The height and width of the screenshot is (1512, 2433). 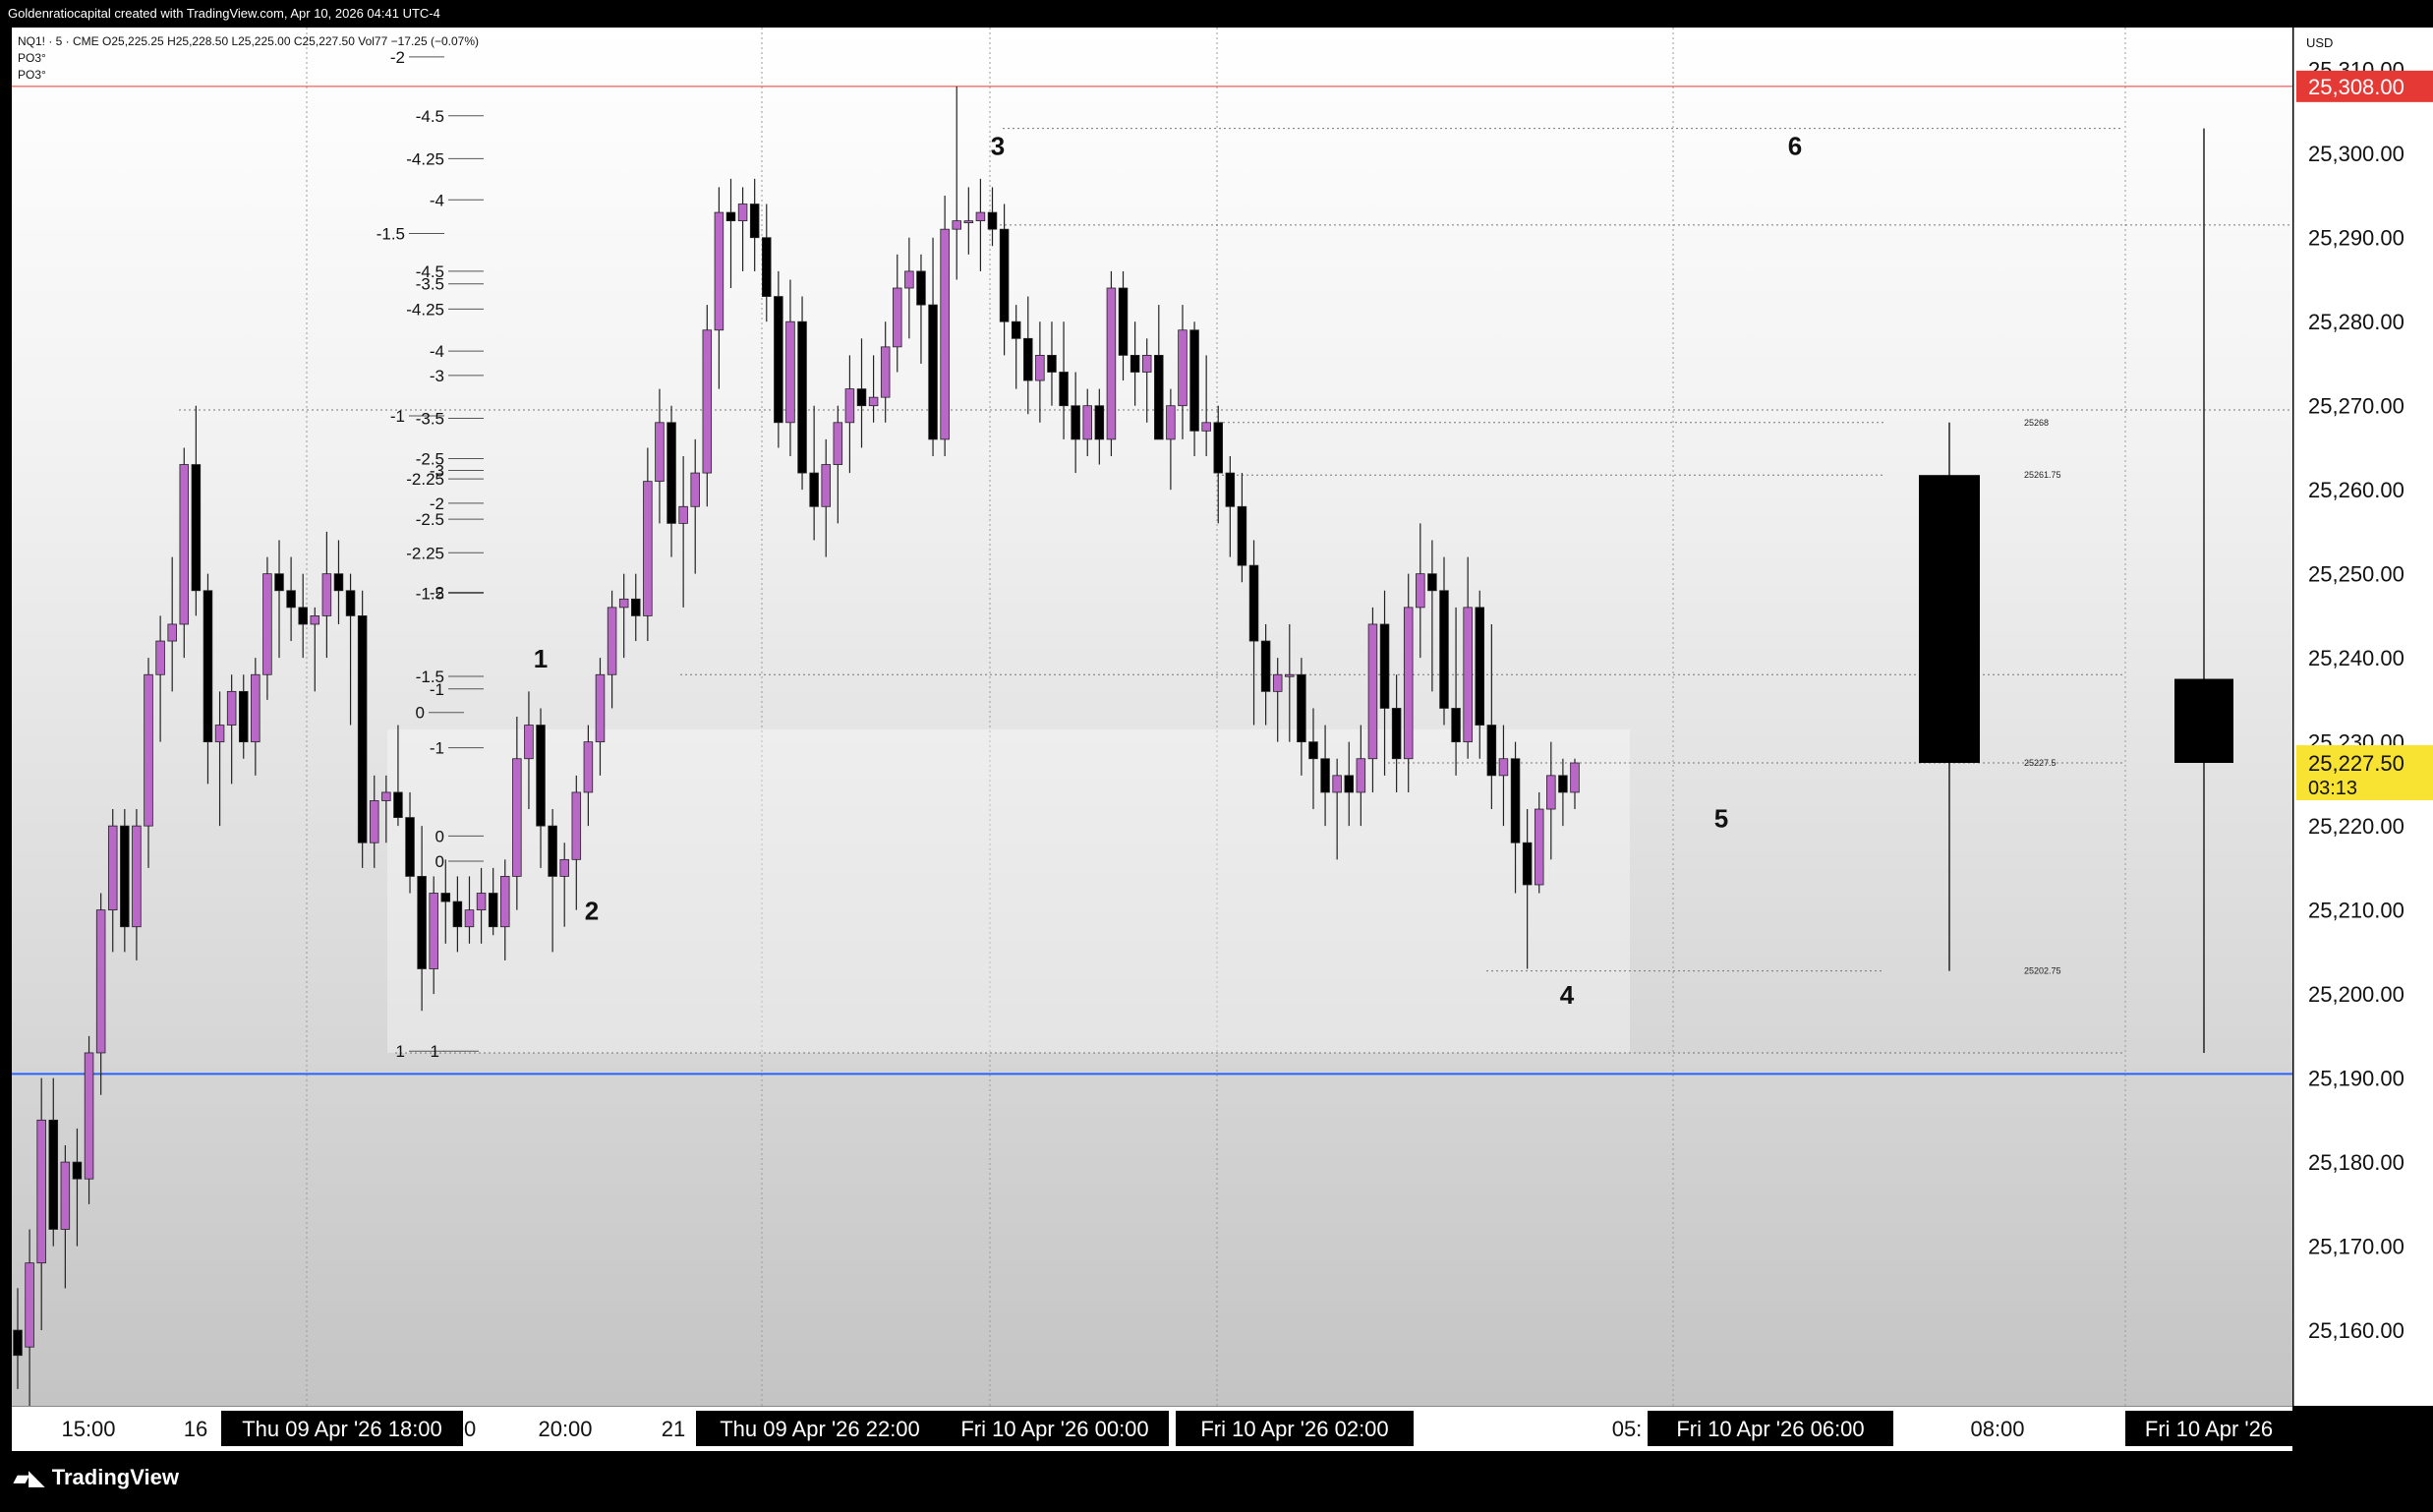 I want to click on fib-level-label: 1, so click(x=400, y=1051).